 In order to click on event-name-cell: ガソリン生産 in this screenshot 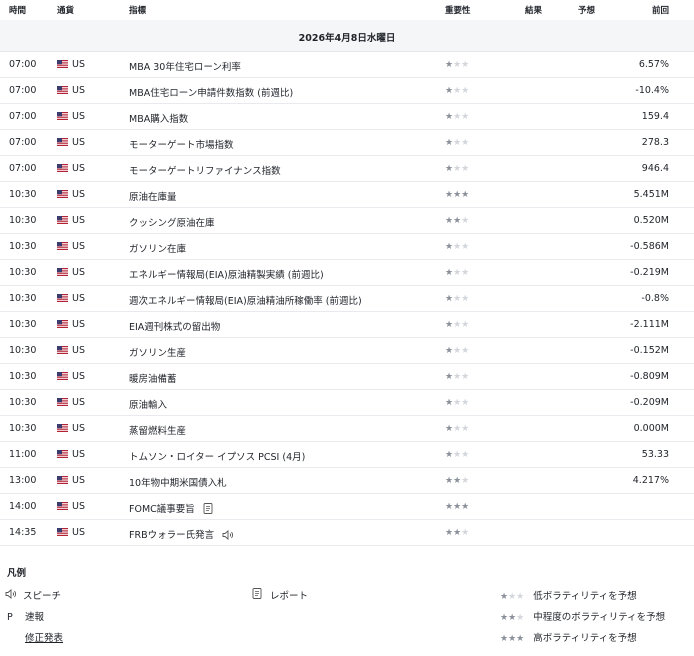, I will do `click(157, 352)`.